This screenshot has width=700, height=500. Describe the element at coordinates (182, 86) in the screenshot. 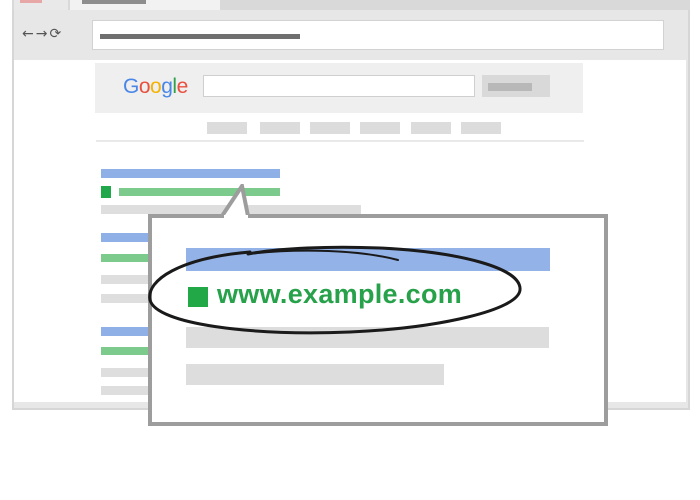

I see `logo-letter: e` at that location.